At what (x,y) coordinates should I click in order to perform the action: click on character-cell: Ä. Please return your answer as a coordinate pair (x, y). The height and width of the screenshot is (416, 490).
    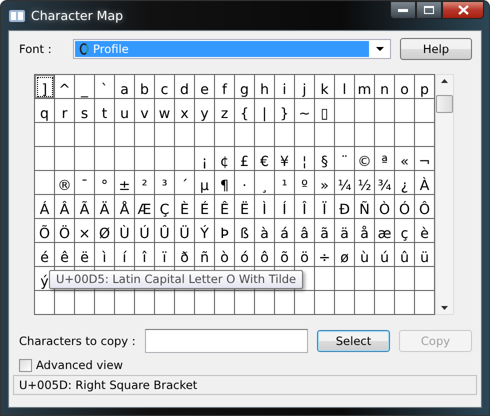
    Looking at the image, I should click on (105, 207).